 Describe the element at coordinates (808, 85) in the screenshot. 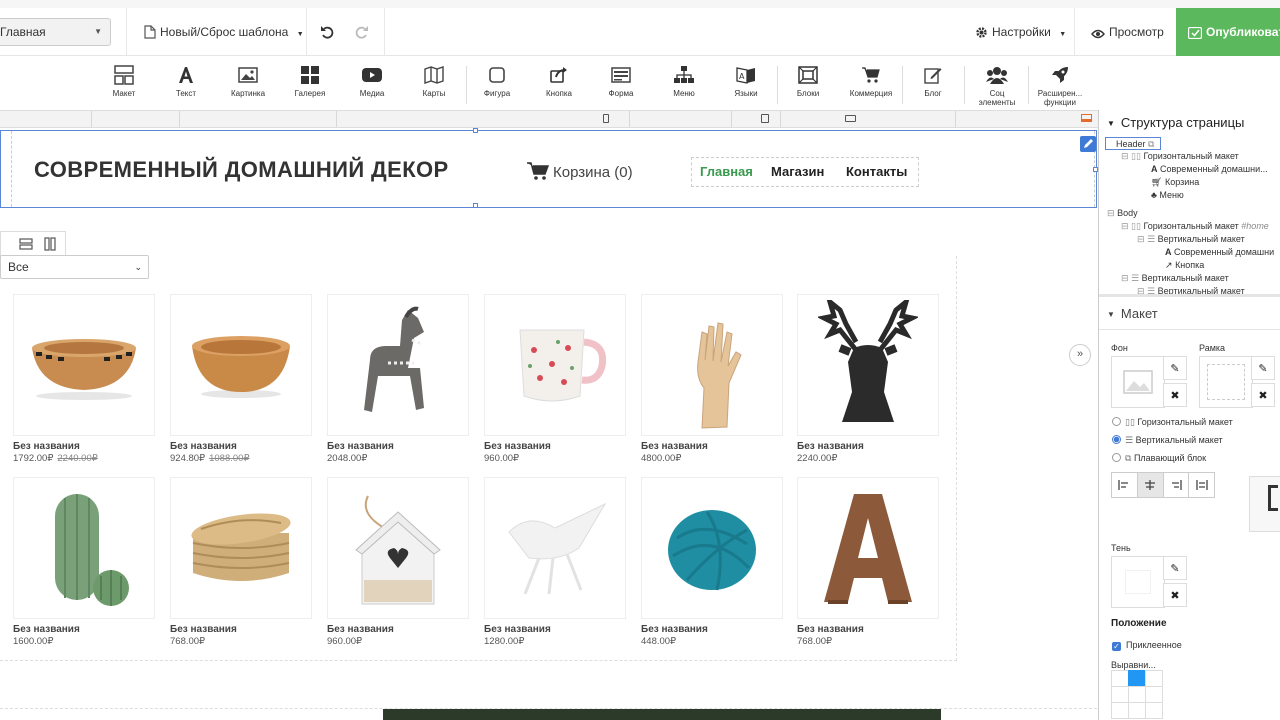

I see `tool-blocks: Блоки` at that location.